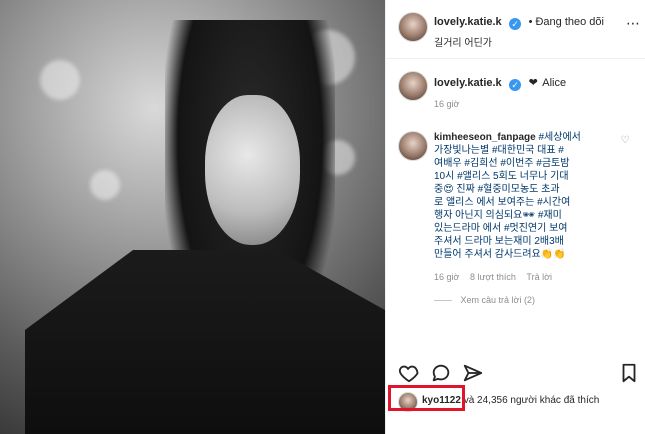 The height and width of the screenshot is (434, 645). I want to click on comment-likes: 8 lượt thích, so click(493, 277).